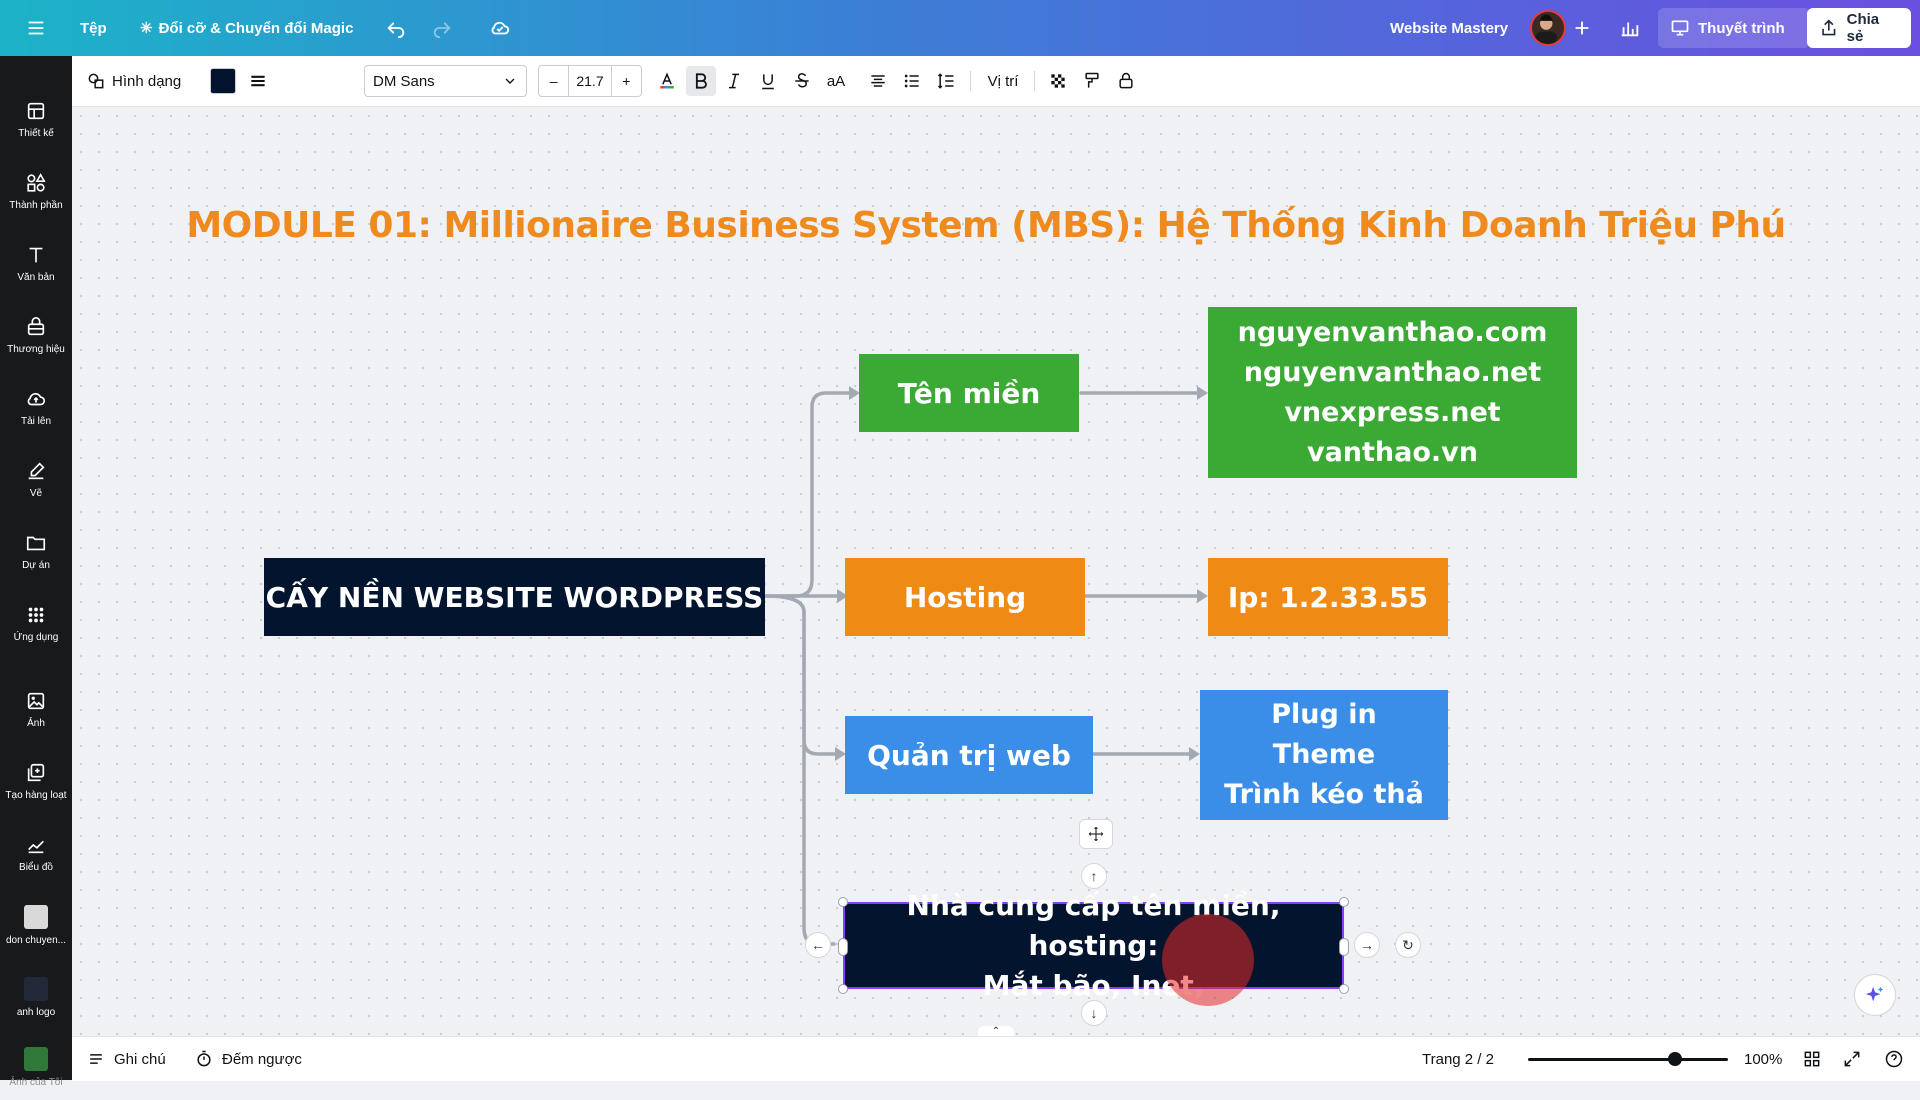  I want to click on share-button: Chia sẻ, so click(1859, 28).